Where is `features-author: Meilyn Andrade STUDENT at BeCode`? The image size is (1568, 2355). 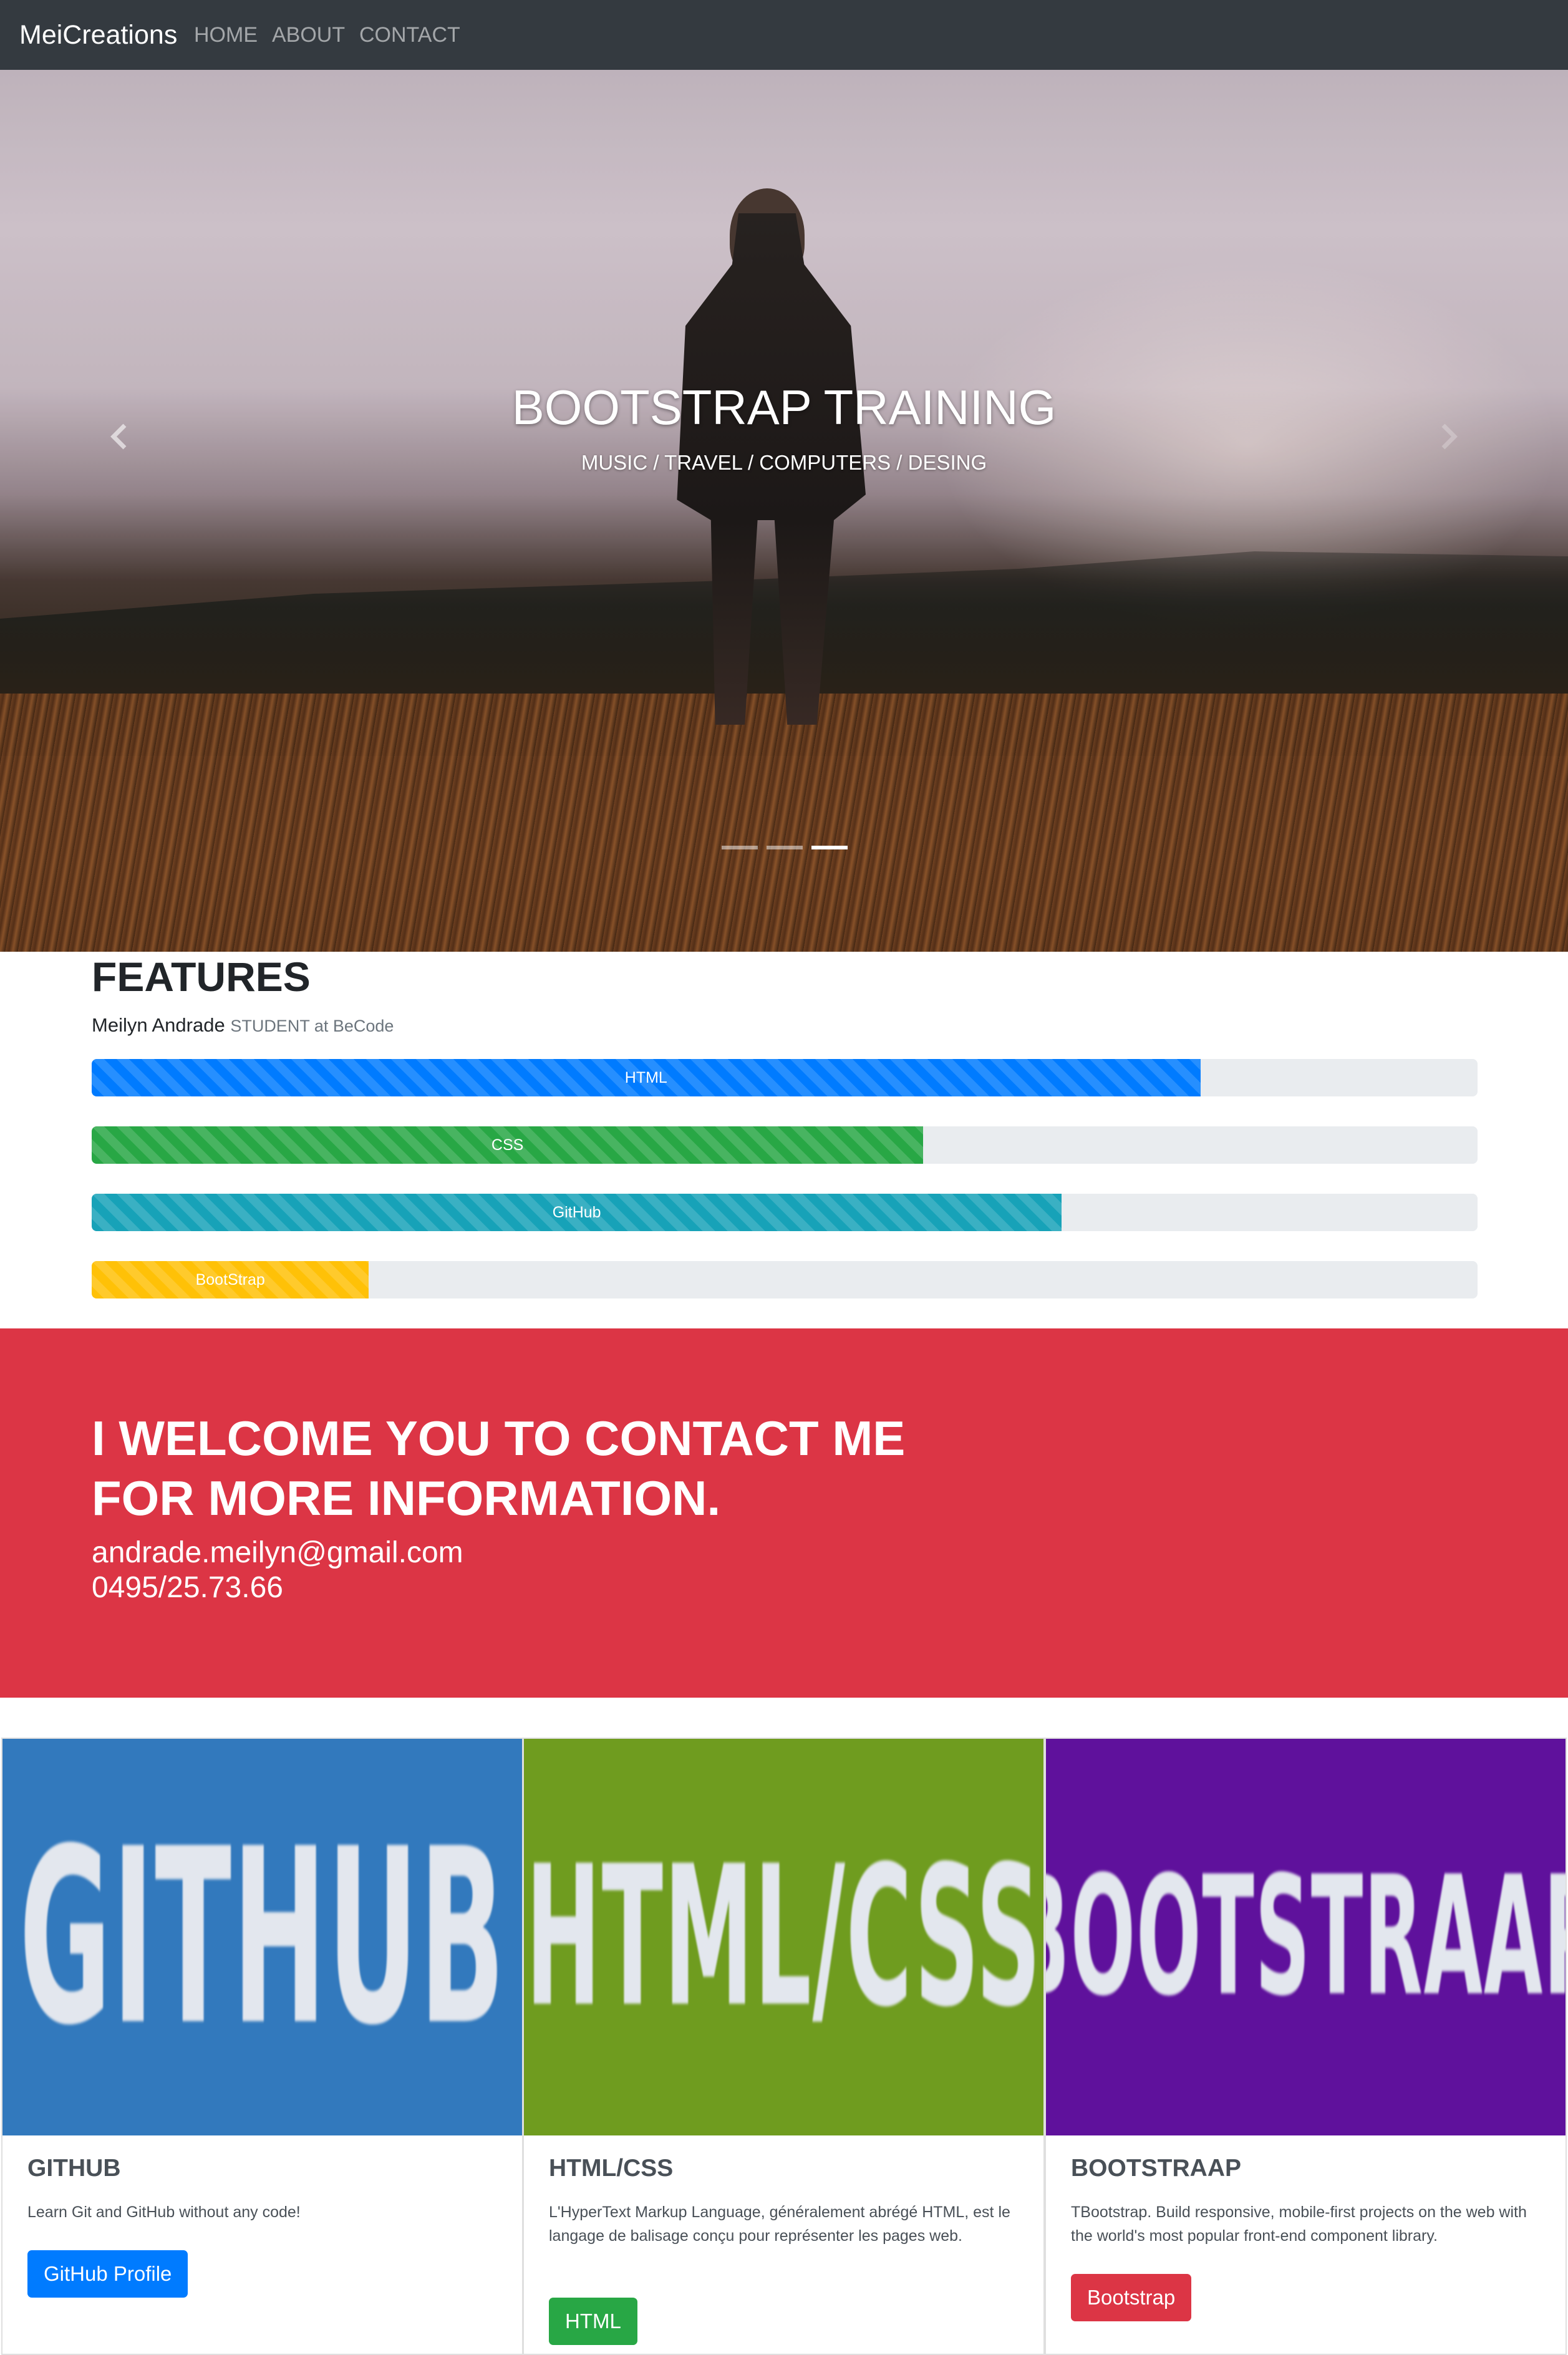
features-author: Meilyn Andrade STUDENT at BeCode is located at coordinates (243, 1026).